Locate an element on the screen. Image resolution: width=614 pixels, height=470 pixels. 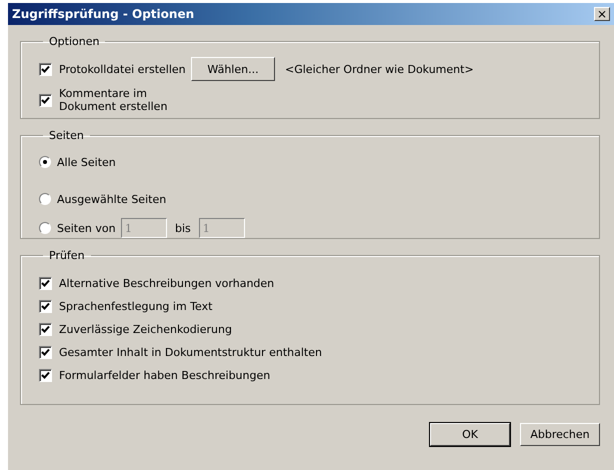
checkbox-label: Zuverlässige Zeichenkodierung is located at coordinates (145, 329).